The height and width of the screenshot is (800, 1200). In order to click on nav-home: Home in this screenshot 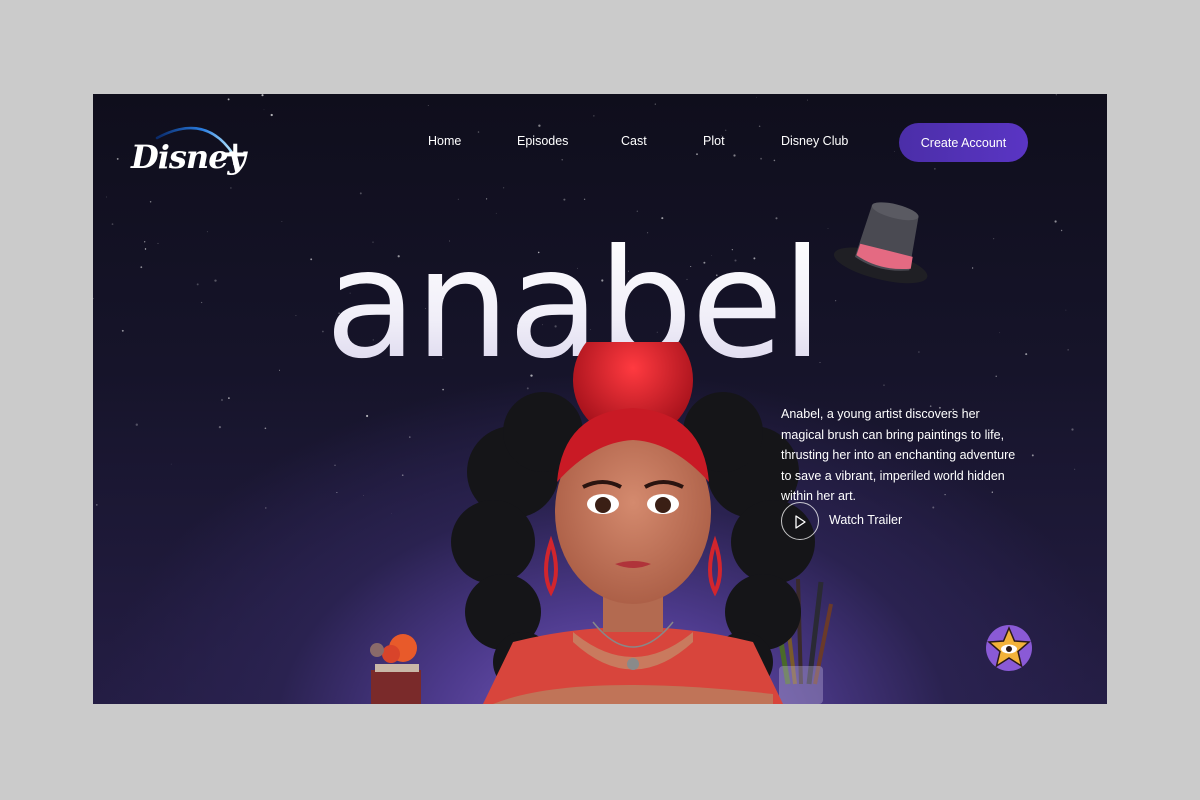, I will do `click(444, 141)`.